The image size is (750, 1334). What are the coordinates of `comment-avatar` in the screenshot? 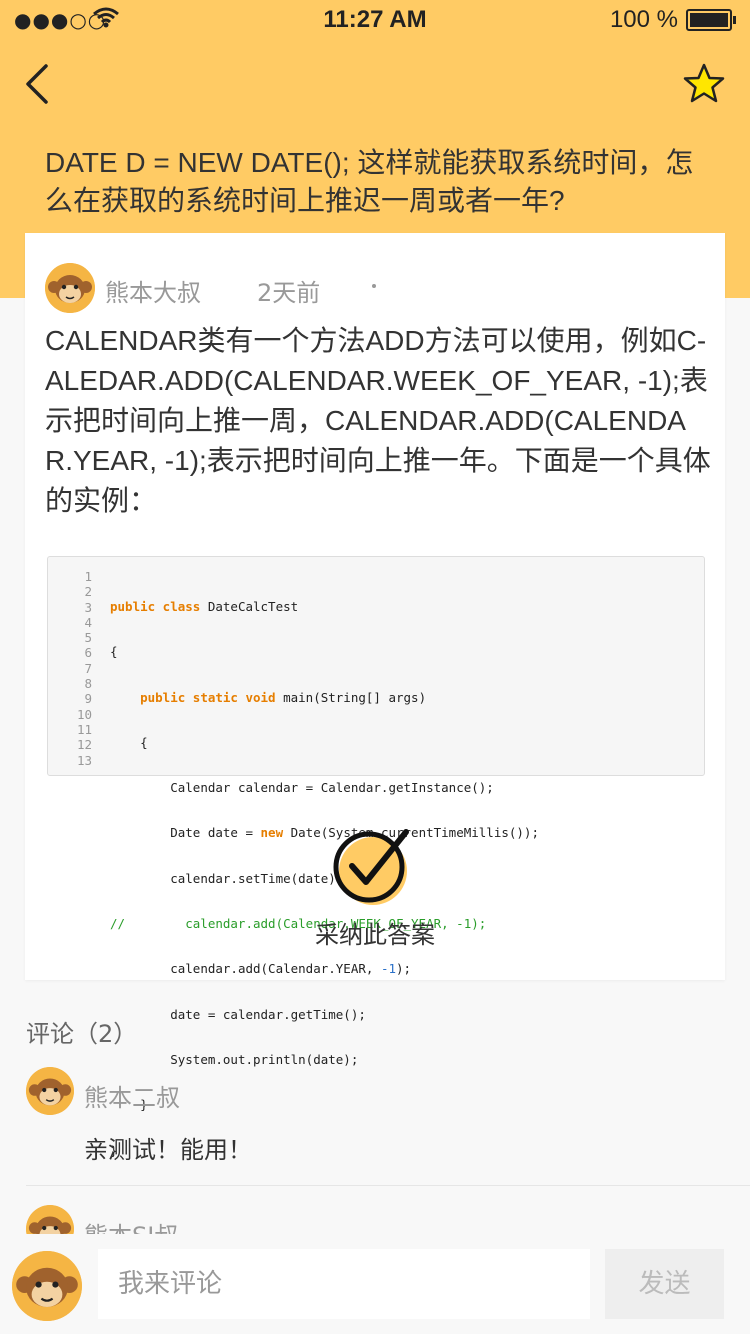 It's located at (50, 1091).